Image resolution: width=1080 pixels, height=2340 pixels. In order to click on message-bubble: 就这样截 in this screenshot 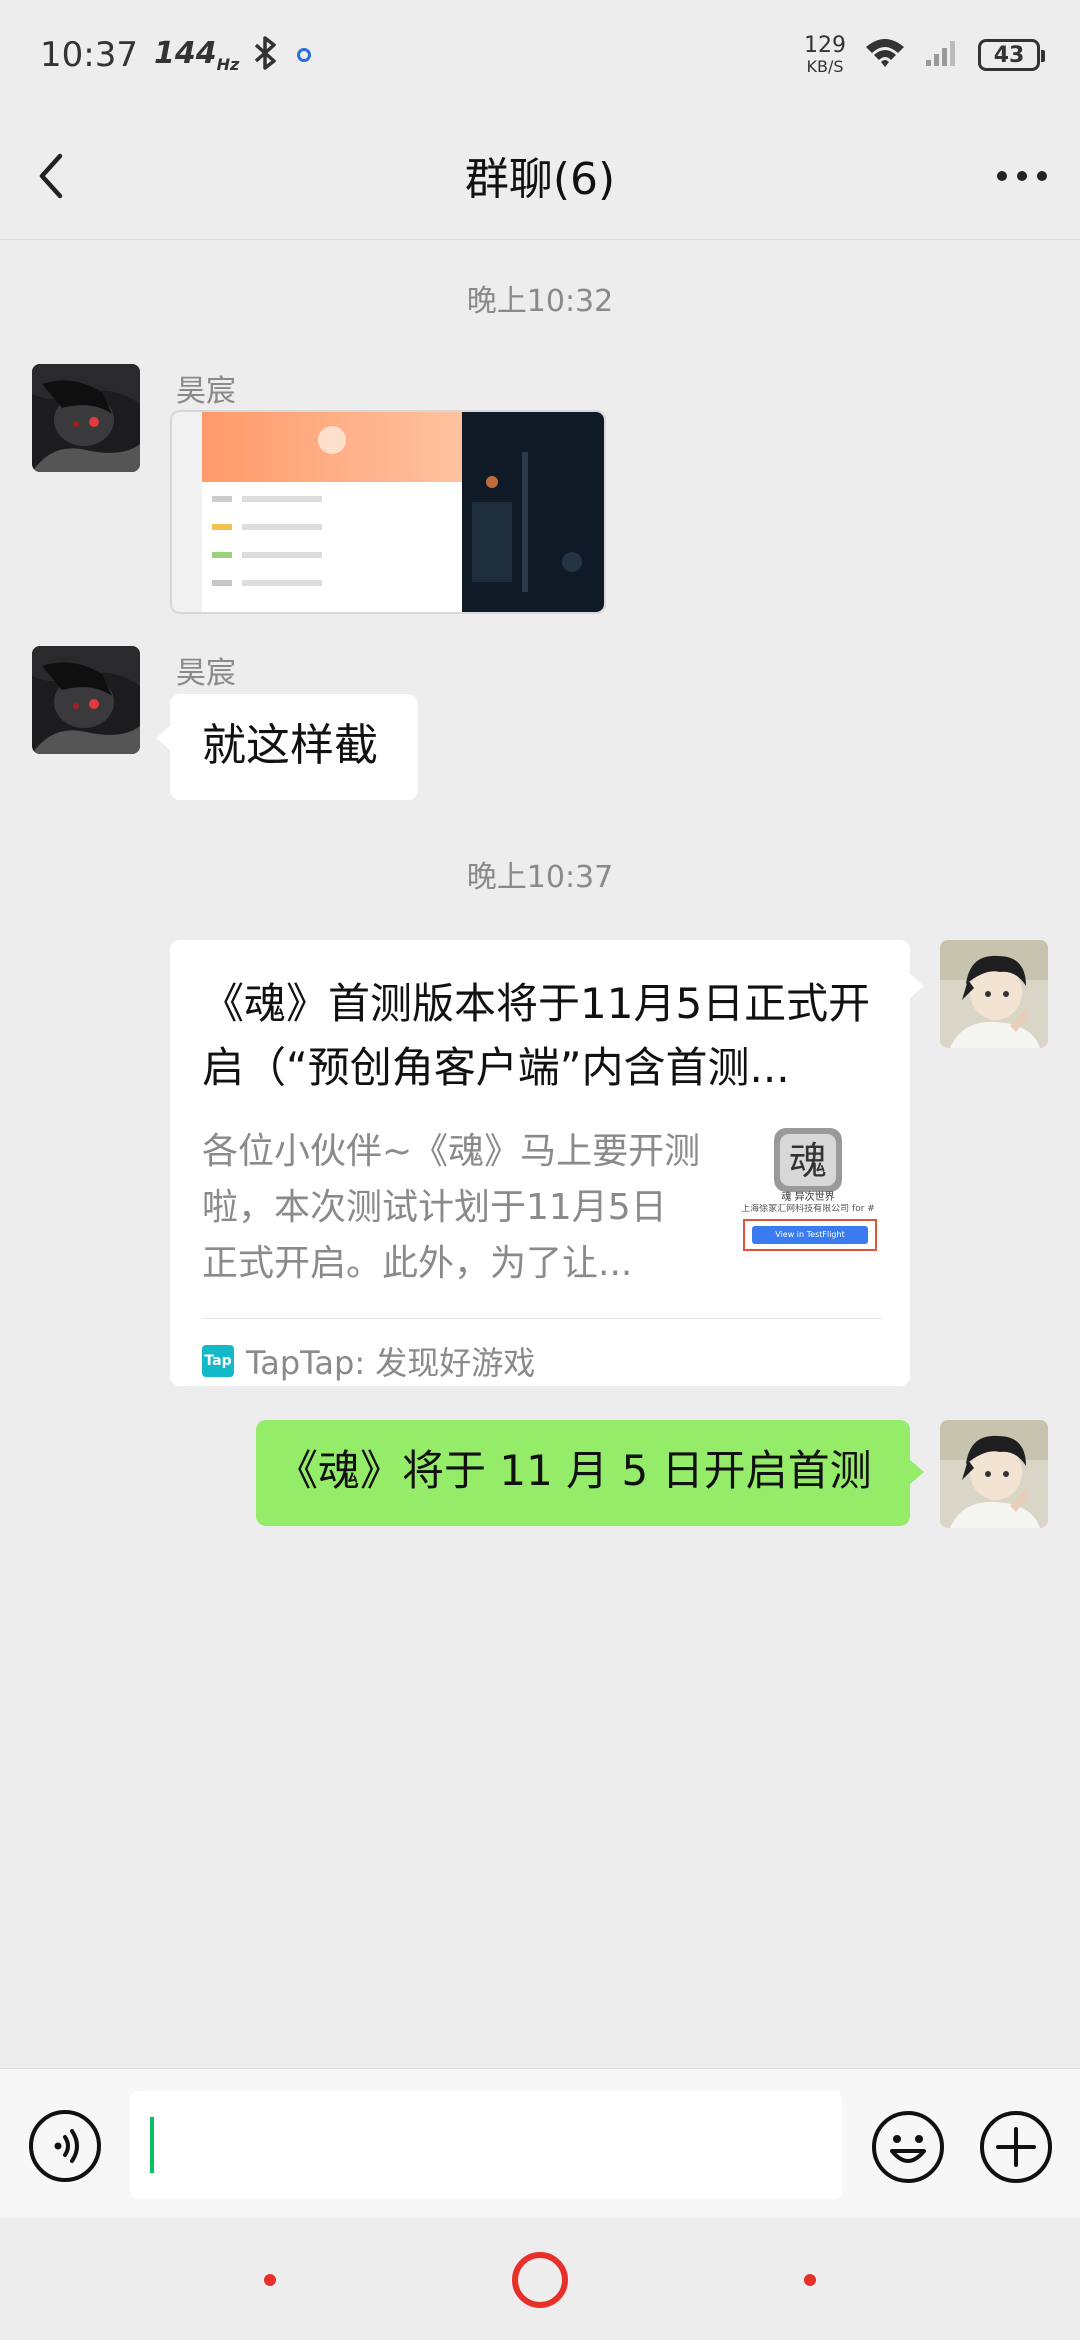, I will do `click(294, 747)`.